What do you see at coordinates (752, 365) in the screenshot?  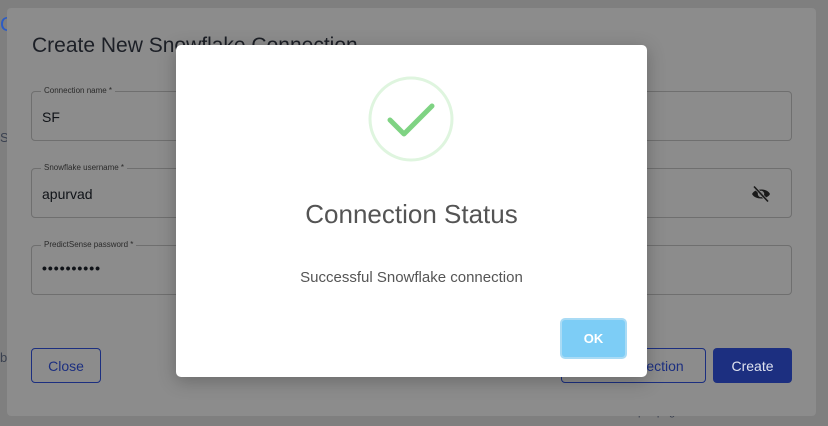 I see `create-button: Create` at bounding box center [752, 365].